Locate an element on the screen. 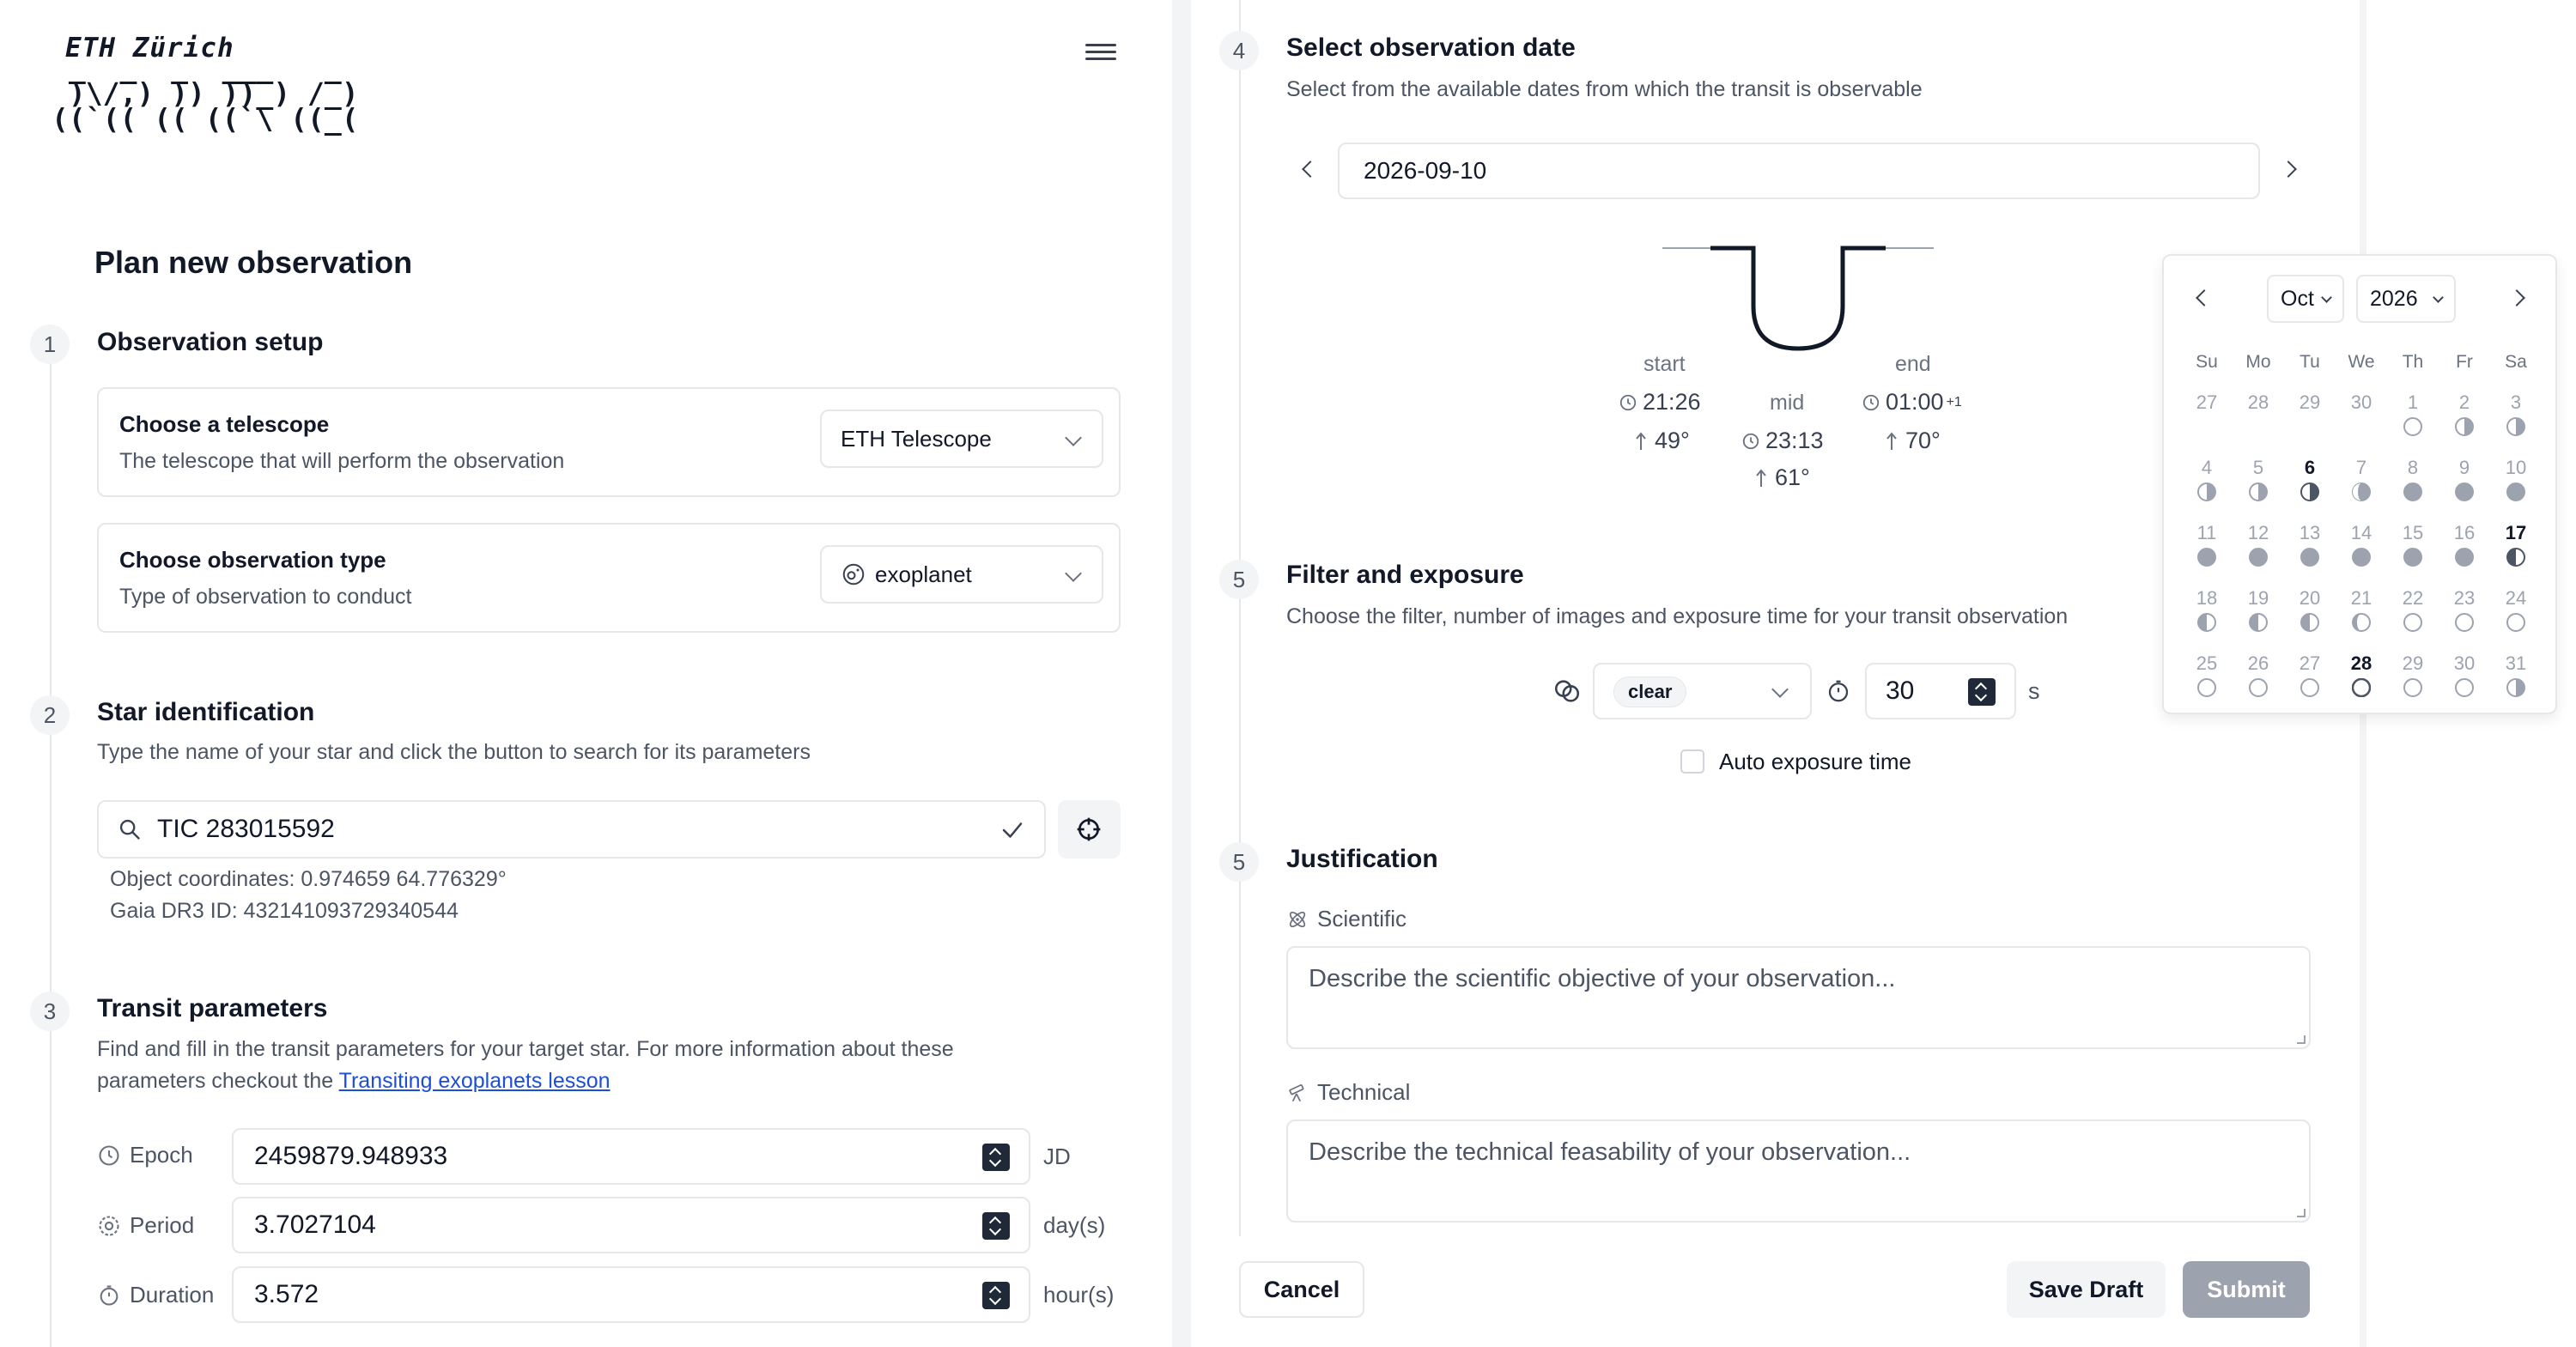 This screenshot has width=2576, height=1347. next-date-button is located at coordinates (2290, 170).